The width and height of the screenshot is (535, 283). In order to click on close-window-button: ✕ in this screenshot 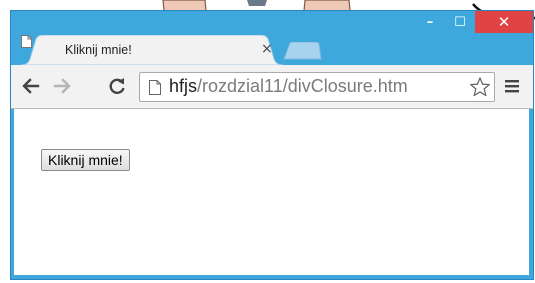, I will do `click(504, 22)`.